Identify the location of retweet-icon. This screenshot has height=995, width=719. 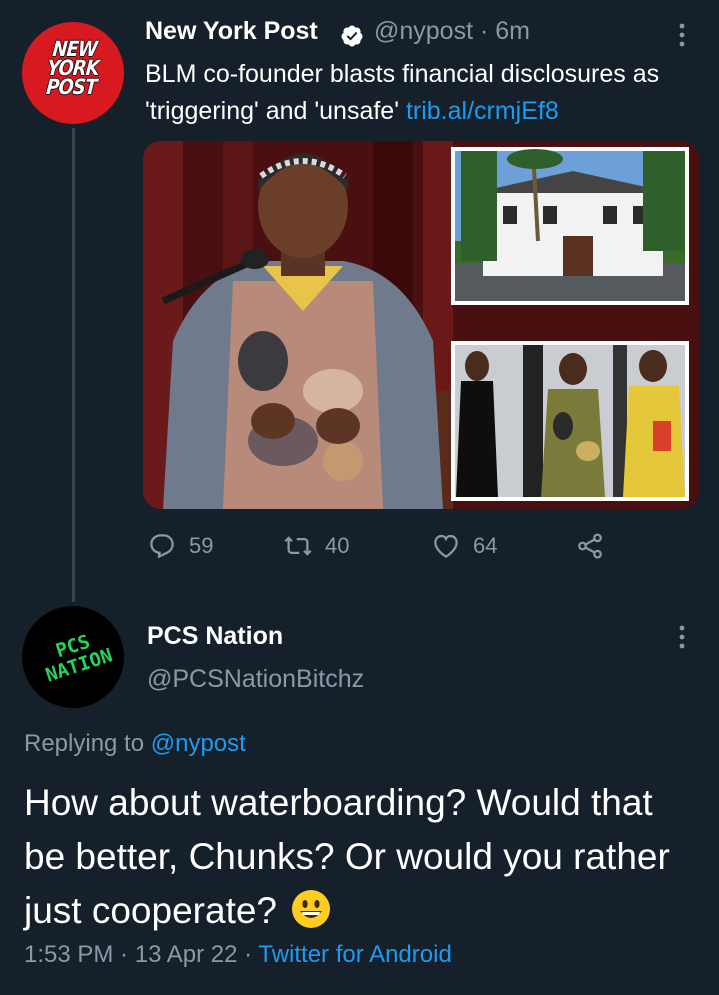
(298, 546).